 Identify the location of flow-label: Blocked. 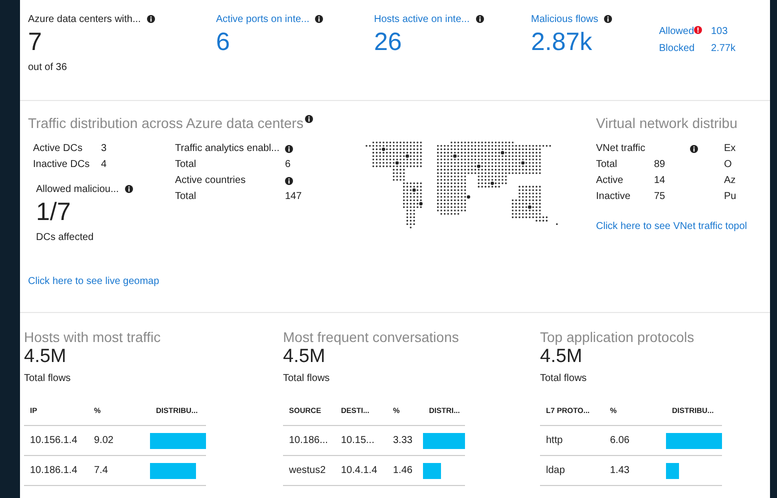
(677, 48).